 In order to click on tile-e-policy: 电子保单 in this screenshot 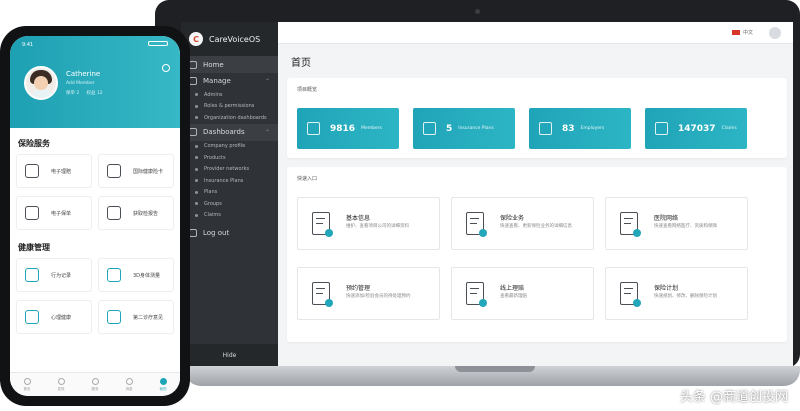, I will do `click(54, 213)`.